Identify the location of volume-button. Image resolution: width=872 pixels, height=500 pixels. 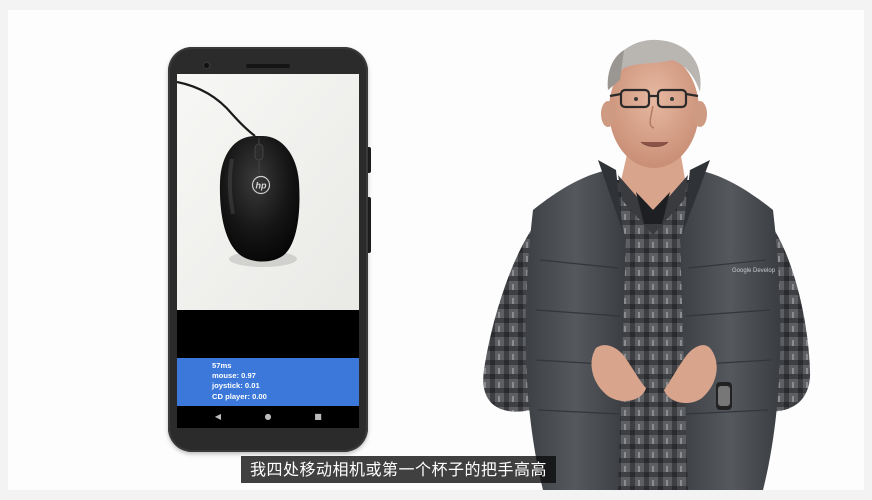
(369, 225).